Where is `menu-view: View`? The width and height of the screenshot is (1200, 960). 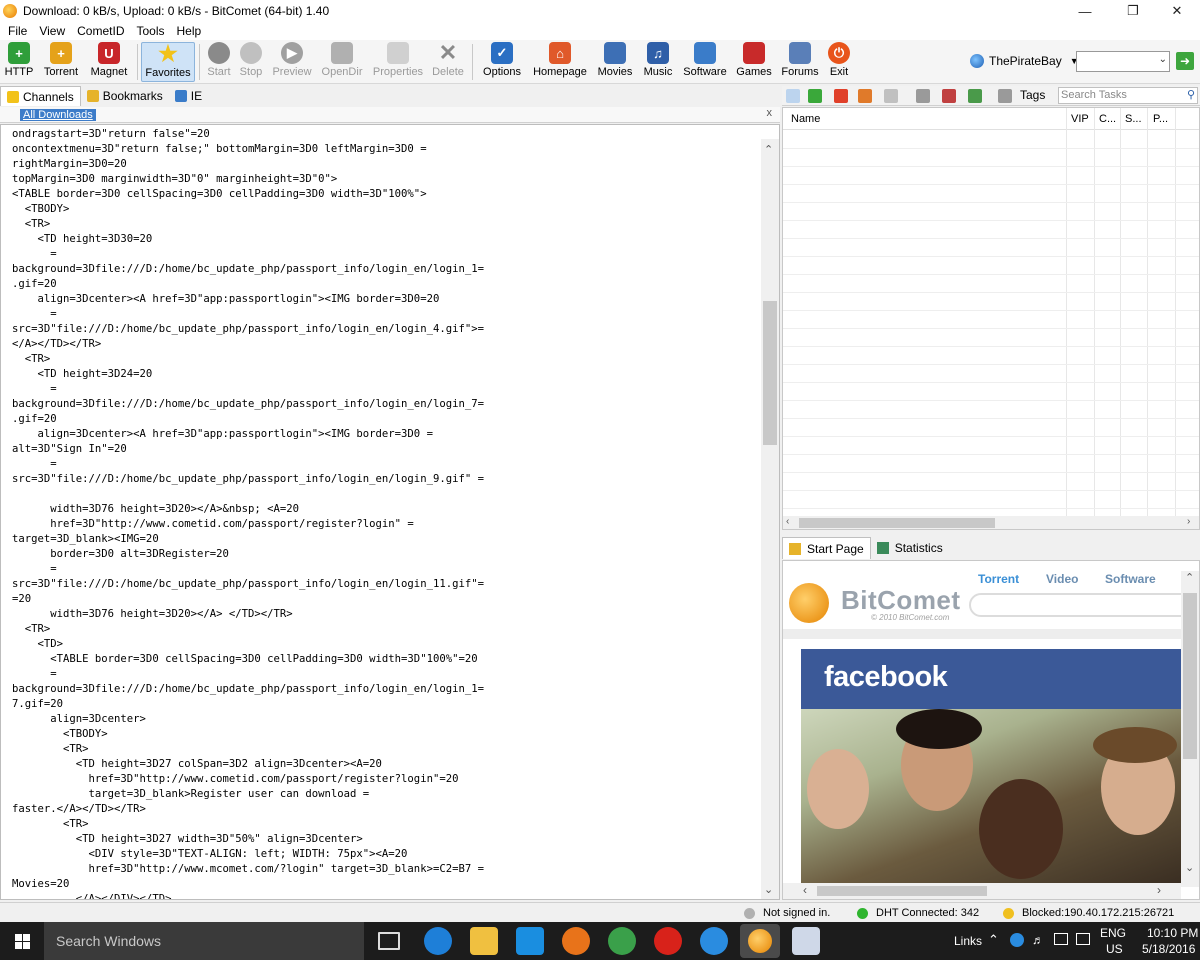 menu-view: View is located at coordinates (52, 31).